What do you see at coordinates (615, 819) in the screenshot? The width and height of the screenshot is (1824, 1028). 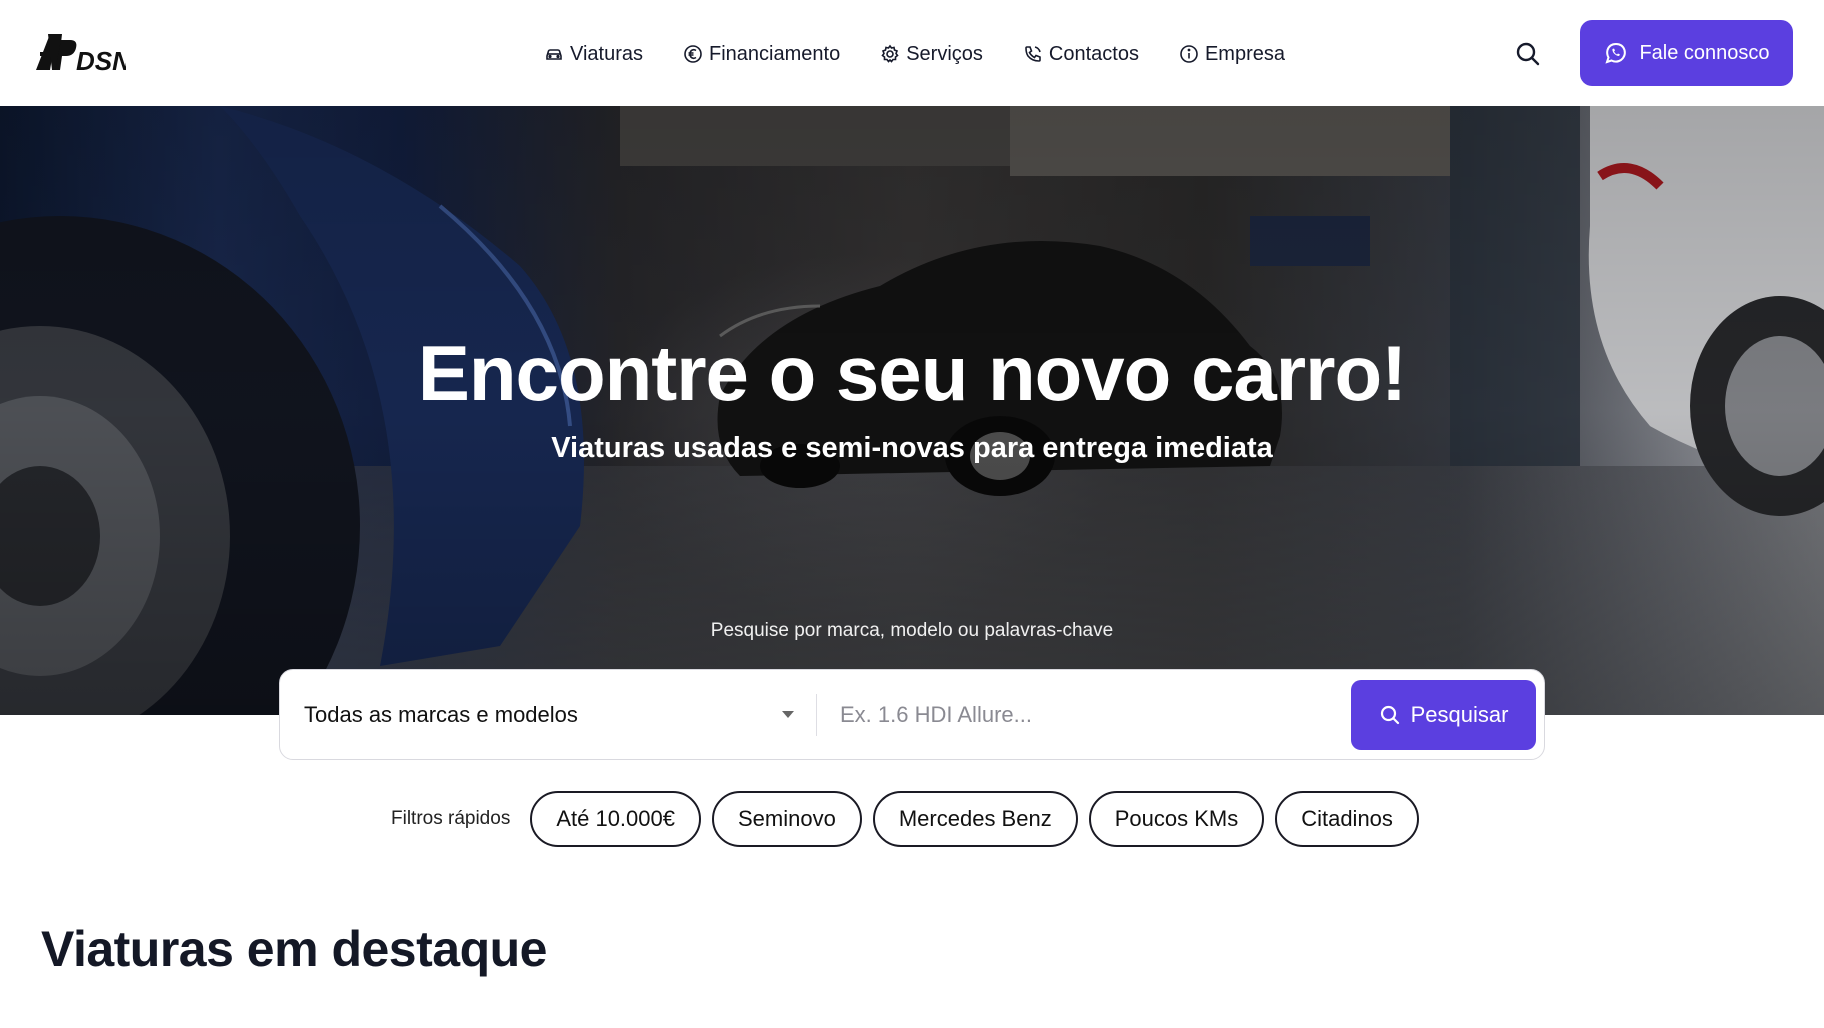 I see `filter-chip-price: Até 10.000€` at bounding box center [615, 819].